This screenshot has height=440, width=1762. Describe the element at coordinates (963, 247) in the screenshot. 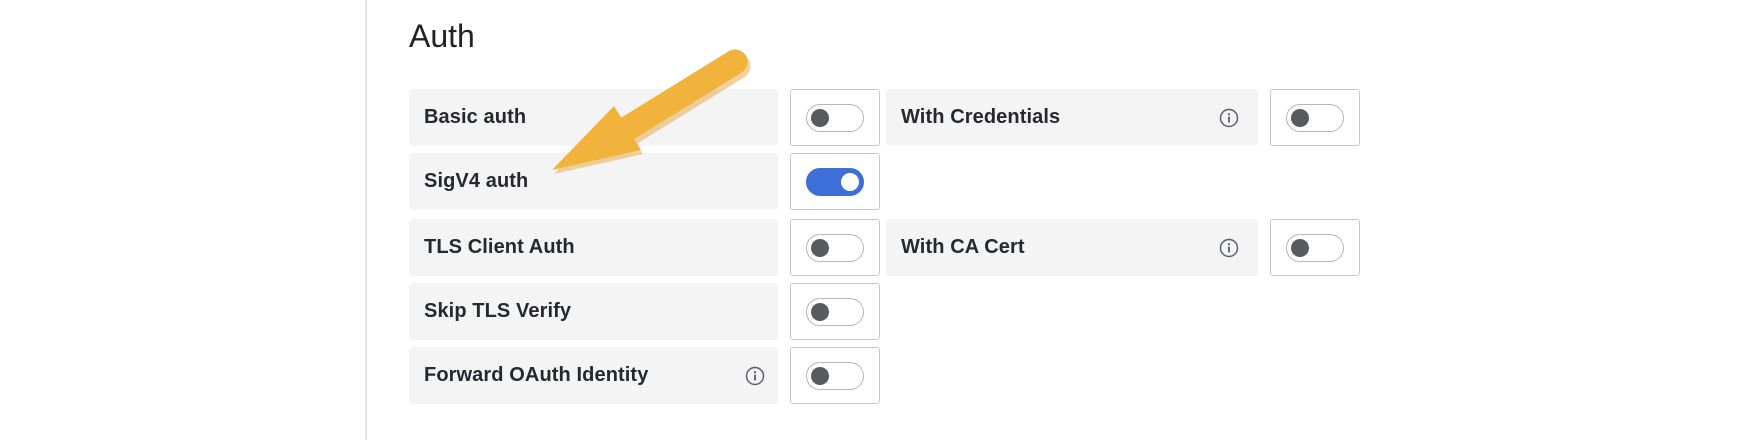

I see `label-text: With CA Cert` at that location.